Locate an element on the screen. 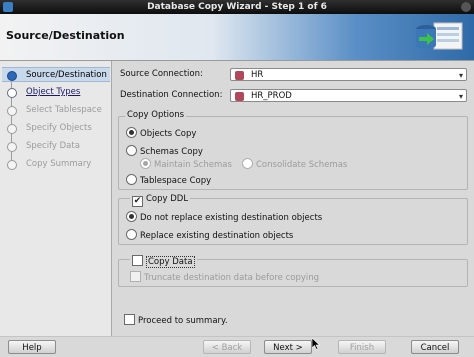 This screenshot has width=474, height=357. step-copy-summary: Copy Summary is located at coordinates (56, 164).